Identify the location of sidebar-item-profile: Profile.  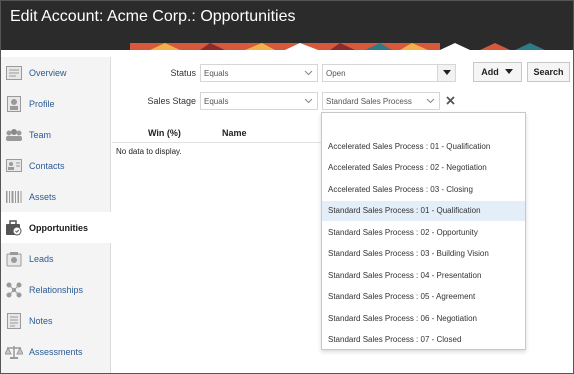
(55, 103).